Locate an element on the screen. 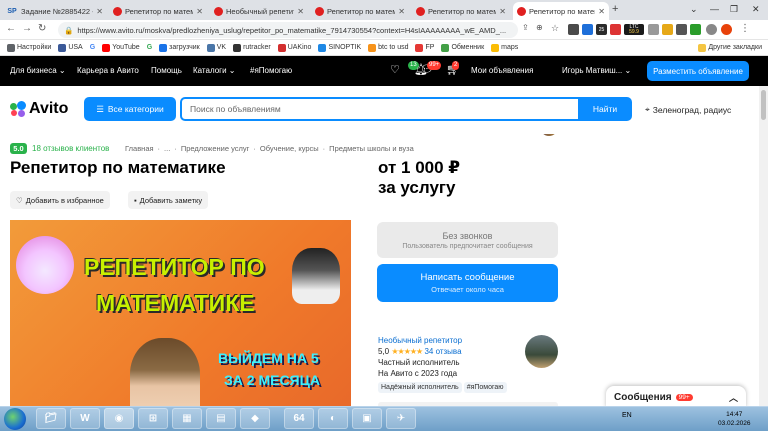 Image resolution: width=768 pixels, height=431 pixels. app-taskbar-icon: ▣ is located at coordinates (367, 418).